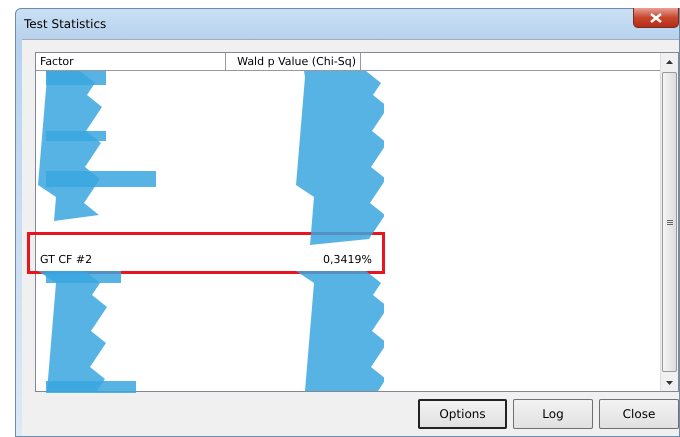  I want to click on window-title: Test Statistics, so click(65, 24).